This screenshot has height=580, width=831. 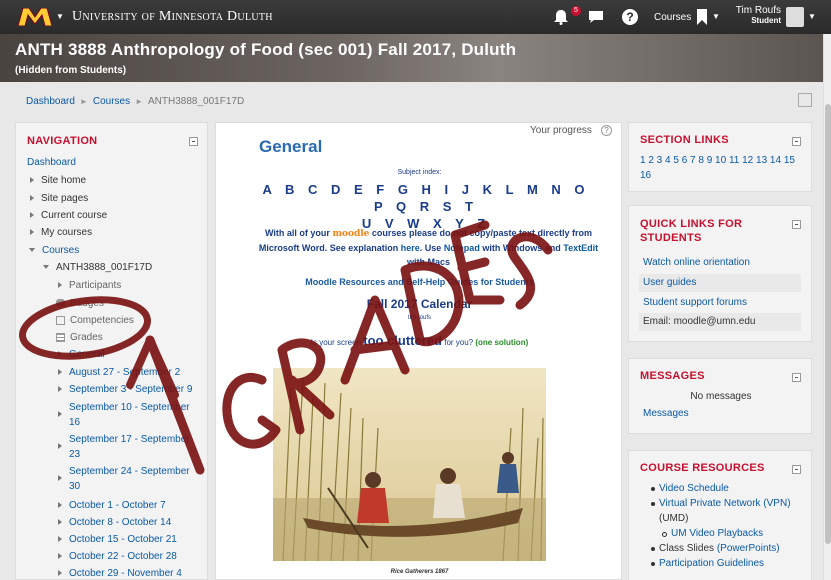 What do you see at coordinates (125, 573) in the screenshot?
I see `nav-label: October 29 - November 4` at bounding box center [125, 573].